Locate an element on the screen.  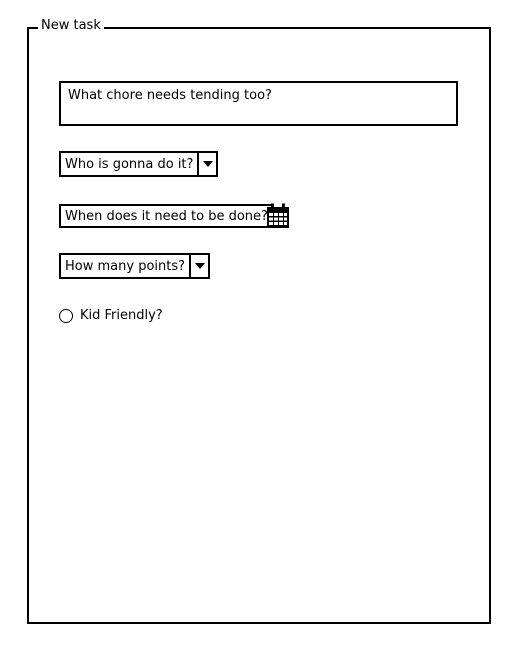
points-select: How many points? is located at coordinates (135, 266).